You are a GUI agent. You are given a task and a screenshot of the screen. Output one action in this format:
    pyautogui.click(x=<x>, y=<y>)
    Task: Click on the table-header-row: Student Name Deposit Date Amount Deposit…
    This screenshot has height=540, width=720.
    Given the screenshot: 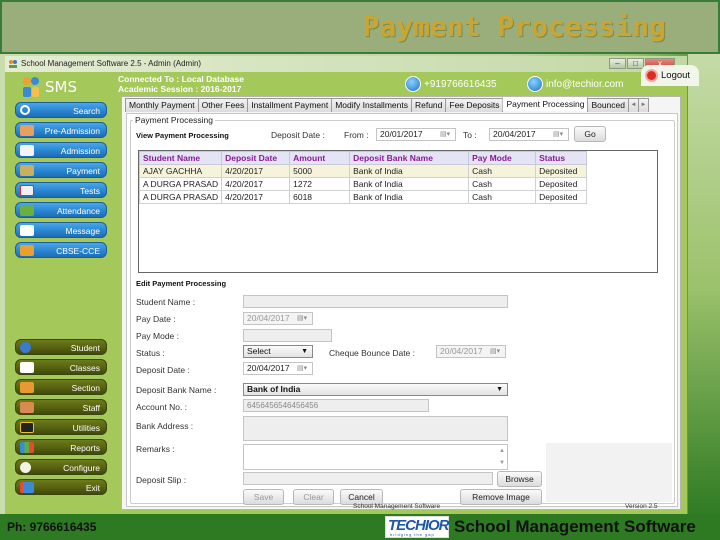 What is the action you would take?
    pyautogui.click(x=363, y=158)
    